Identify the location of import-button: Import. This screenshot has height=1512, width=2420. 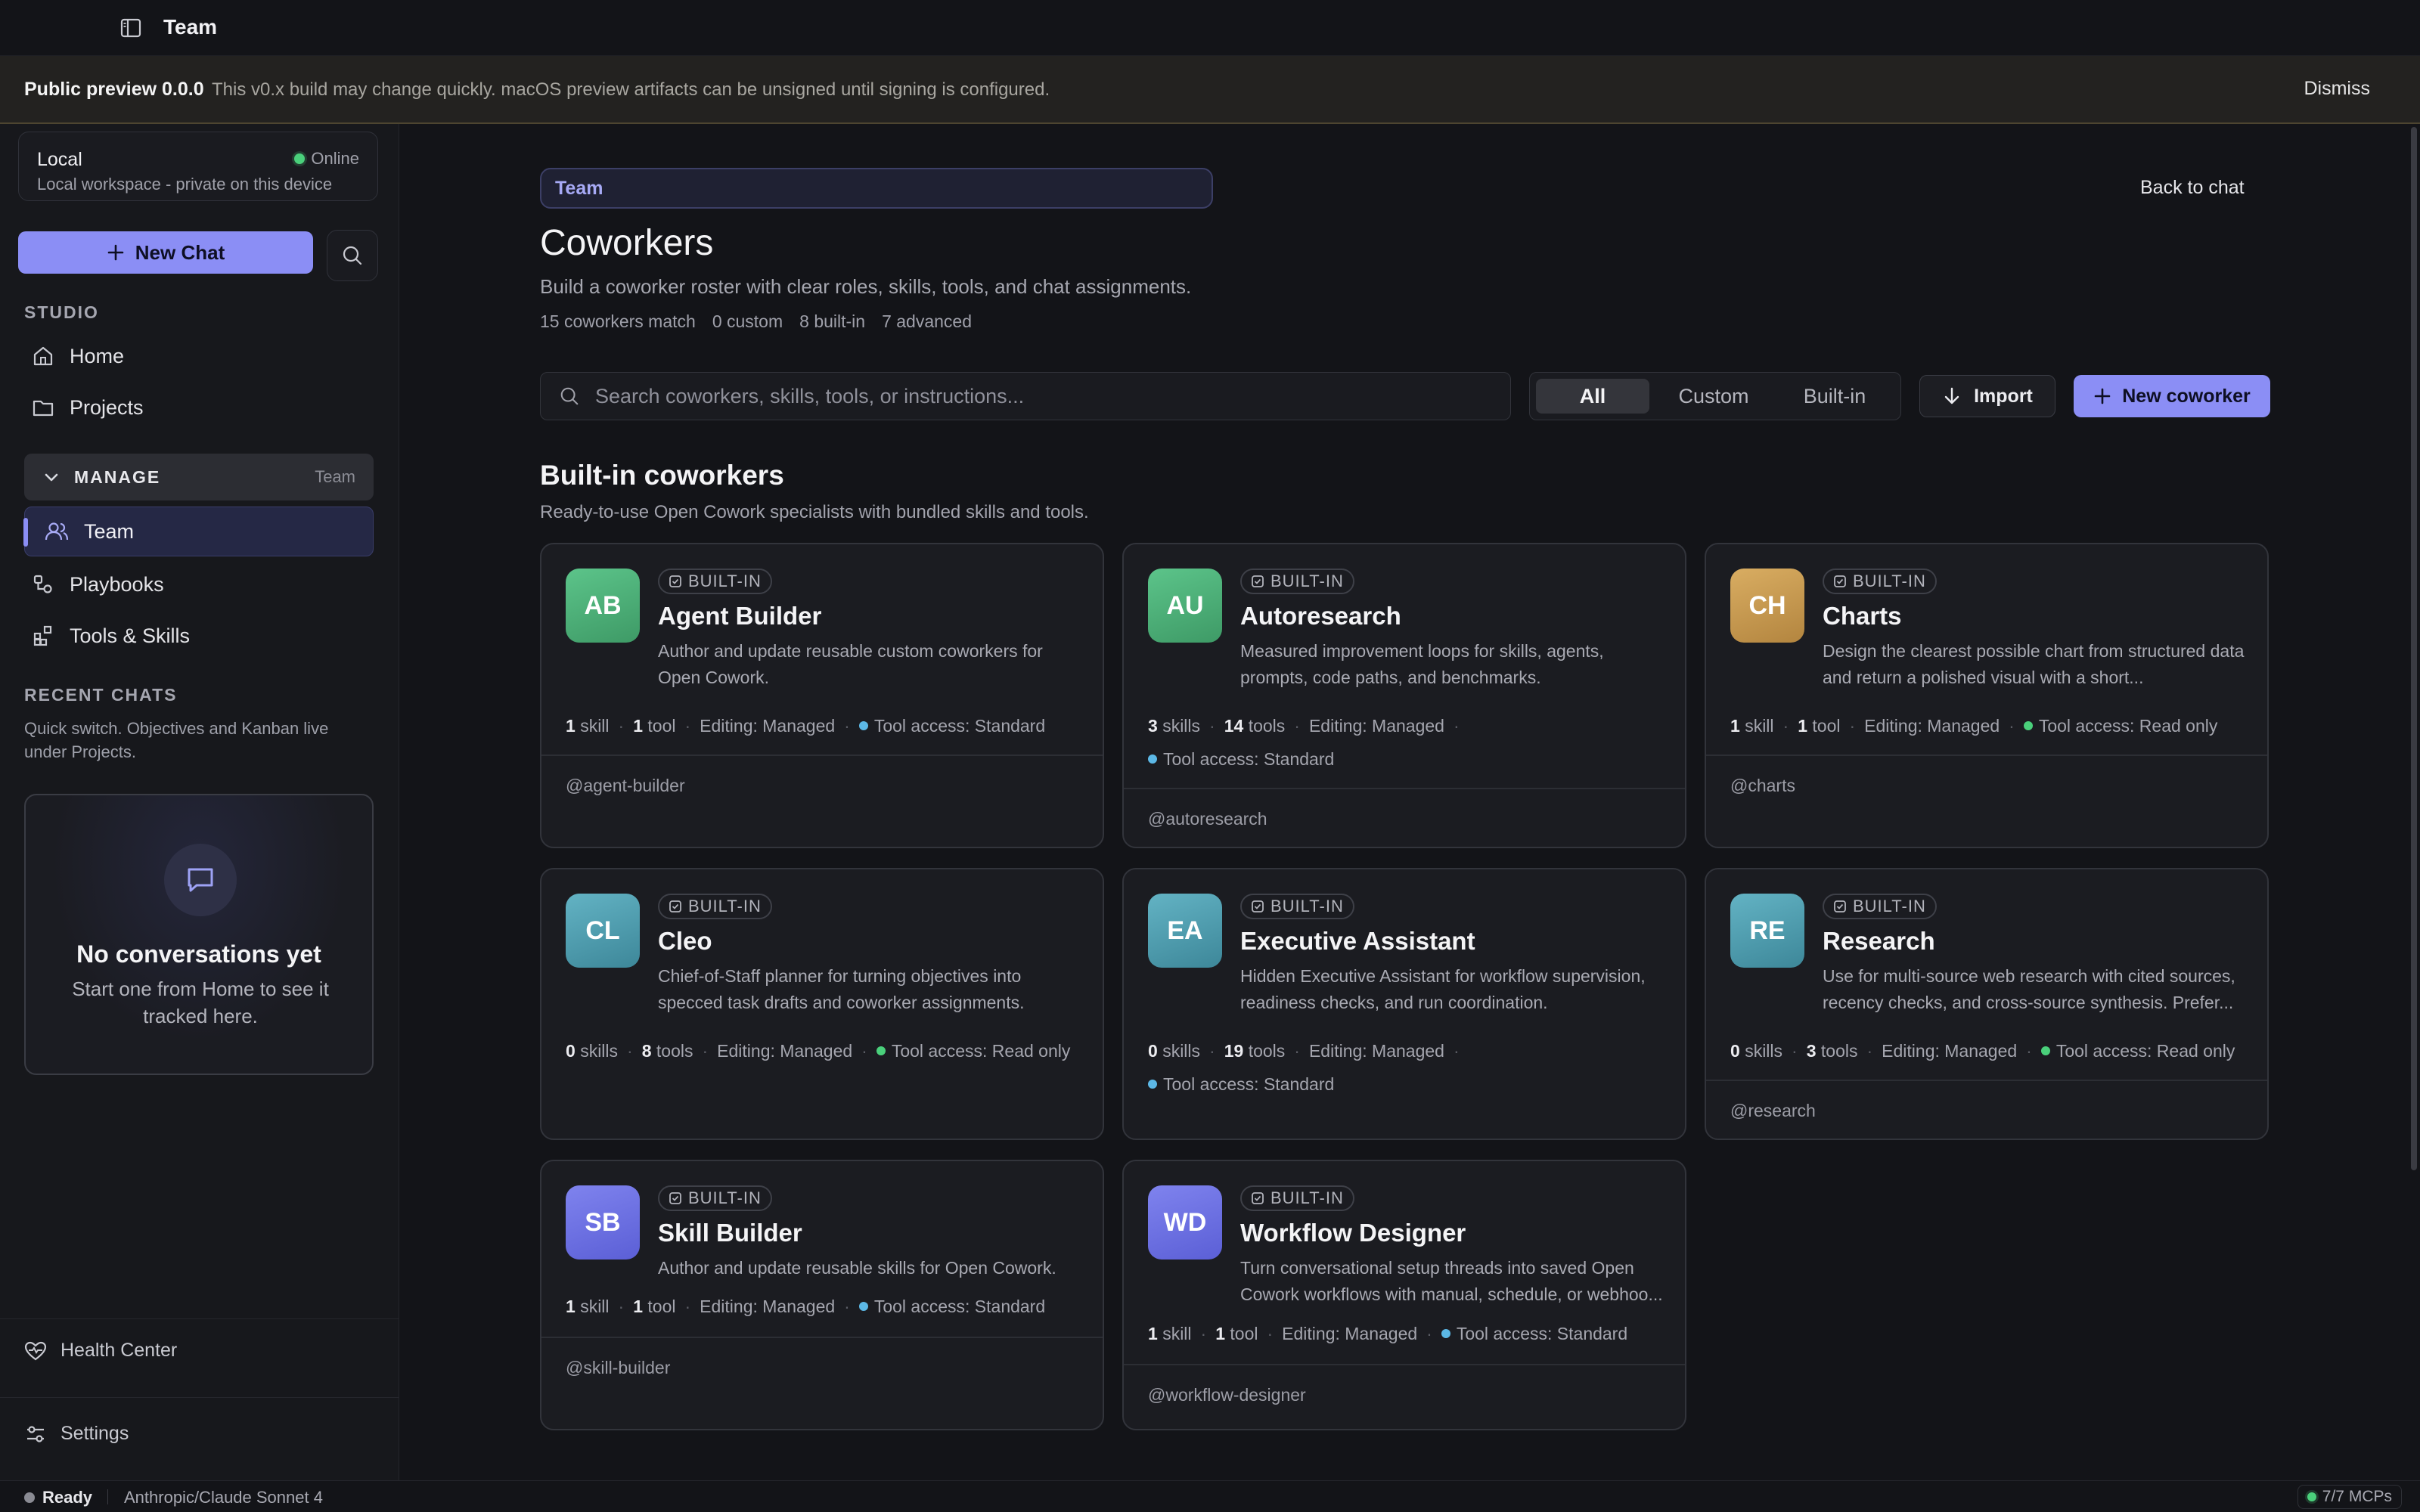
(1987, 396).